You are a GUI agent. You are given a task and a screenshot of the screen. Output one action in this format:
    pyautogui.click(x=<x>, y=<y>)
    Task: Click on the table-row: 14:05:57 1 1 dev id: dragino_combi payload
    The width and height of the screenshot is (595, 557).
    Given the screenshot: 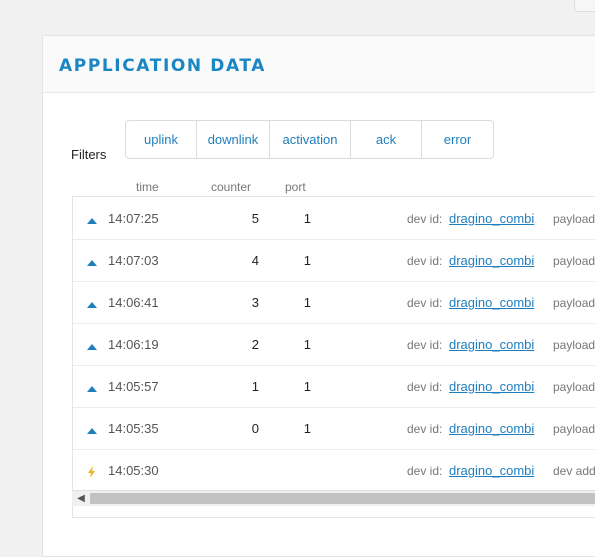 What is the action you would take?
    pyautogui.click(x=334, y=386)
    